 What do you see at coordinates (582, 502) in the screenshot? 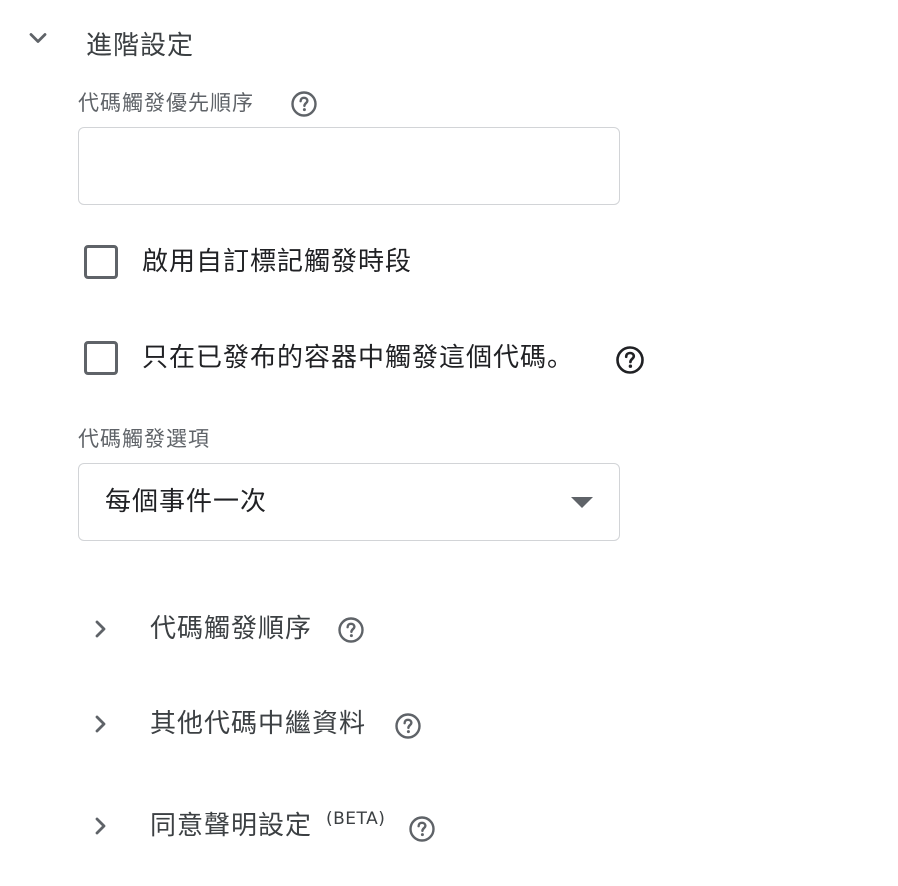
I see `dropdown-arrow-icon` at bounding box center [582, 502].